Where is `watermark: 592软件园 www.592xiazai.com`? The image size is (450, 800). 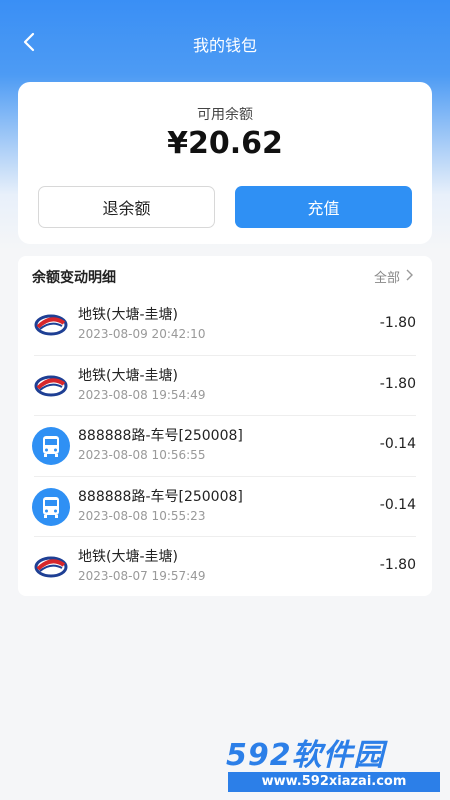
watermark: 592软件园 www.592xiazai.com is located at coordinates (334, 763).